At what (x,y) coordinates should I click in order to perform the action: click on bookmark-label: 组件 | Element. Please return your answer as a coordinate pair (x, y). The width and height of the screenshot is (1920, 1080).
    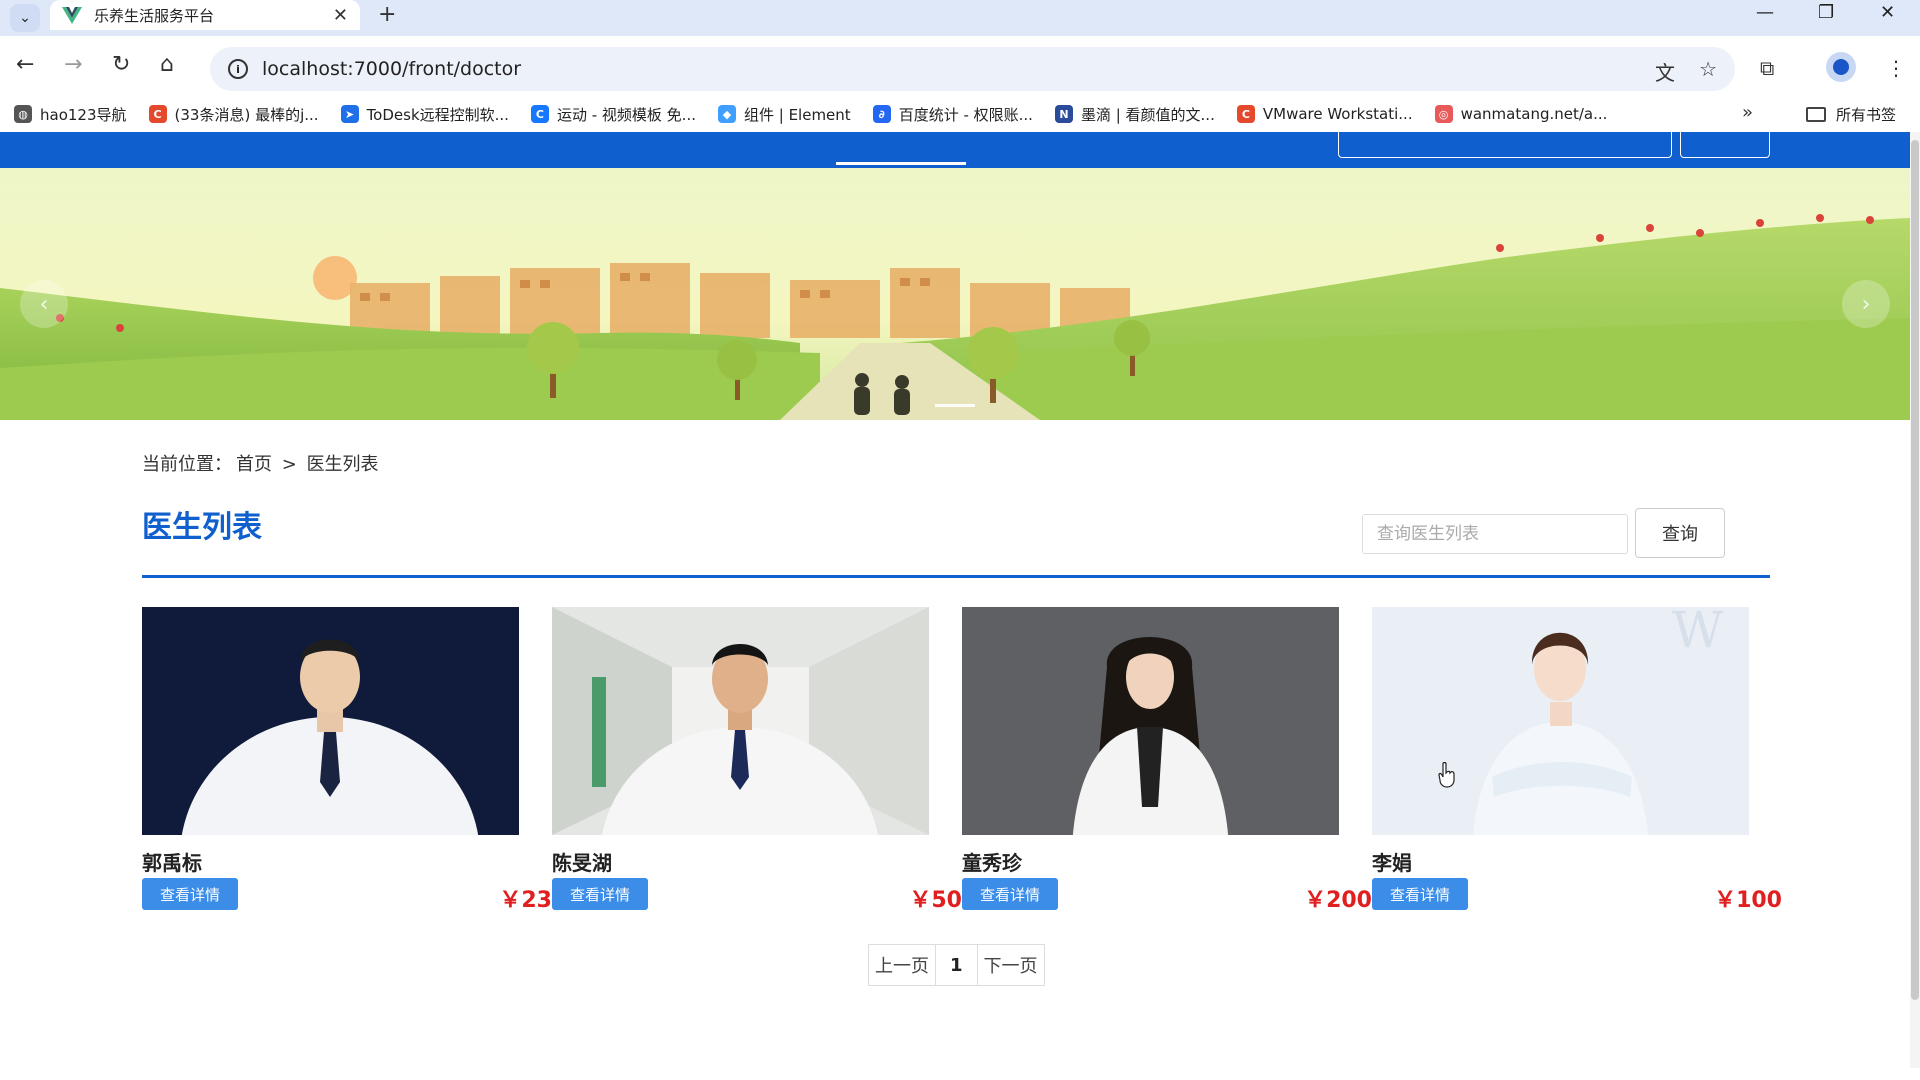
    Looking at the image, I should click on (797, 114).